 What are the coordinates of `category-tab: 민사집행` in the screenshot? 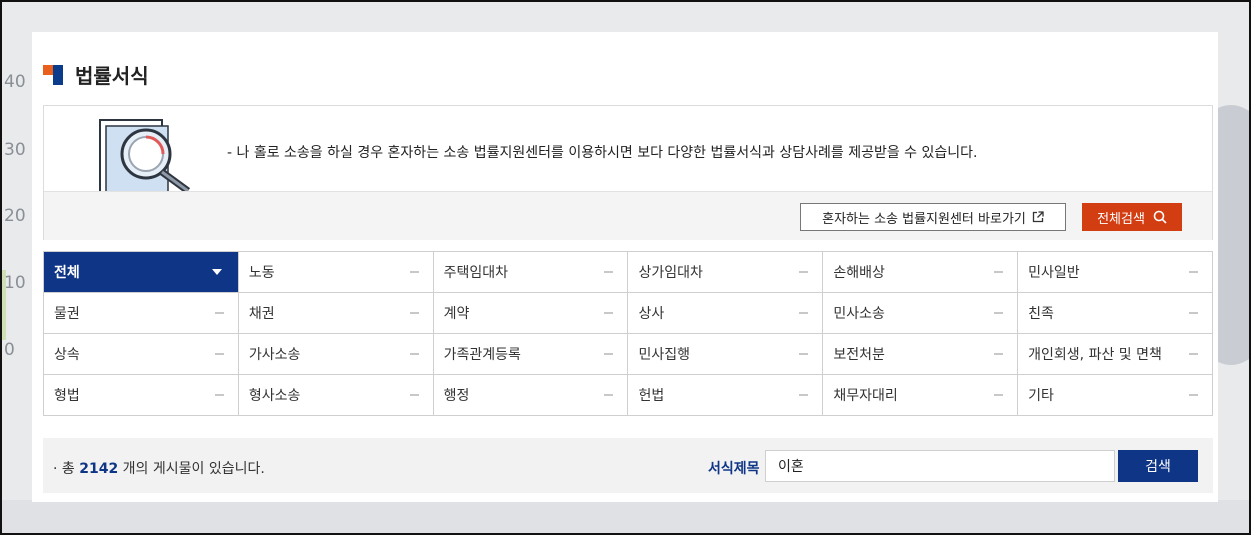 It's located at (726, 354).